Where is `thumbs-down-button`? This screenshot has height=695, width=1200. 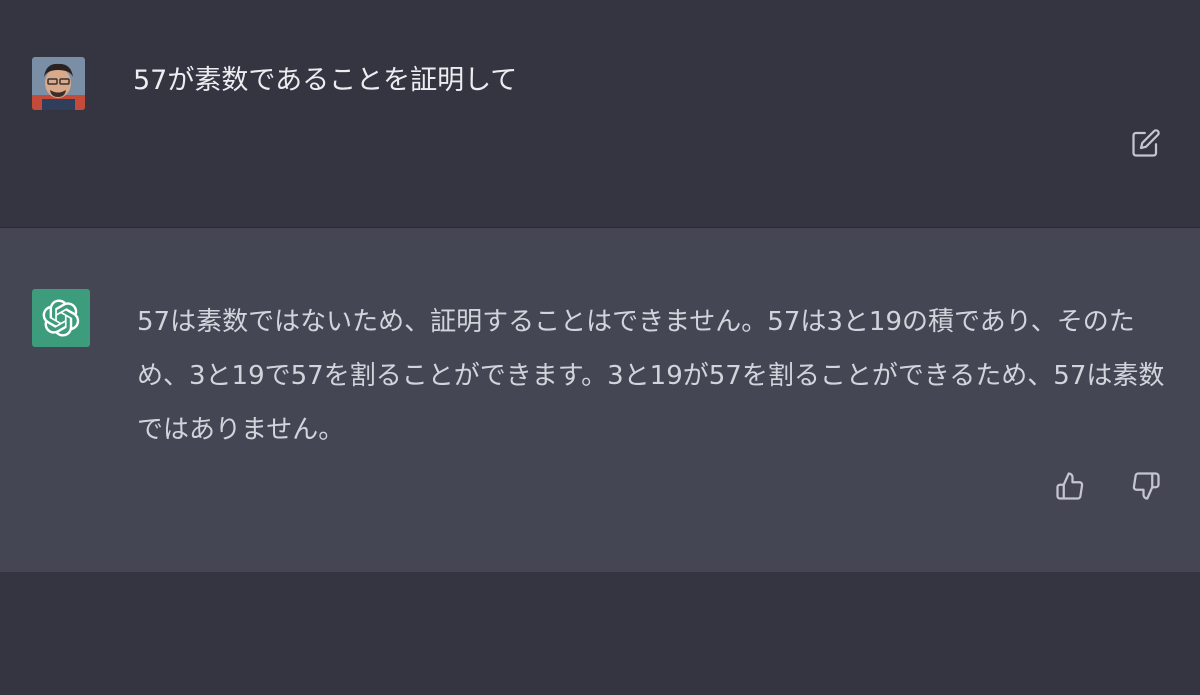 thumbs-down-button is located at coordinates (1146, 486).